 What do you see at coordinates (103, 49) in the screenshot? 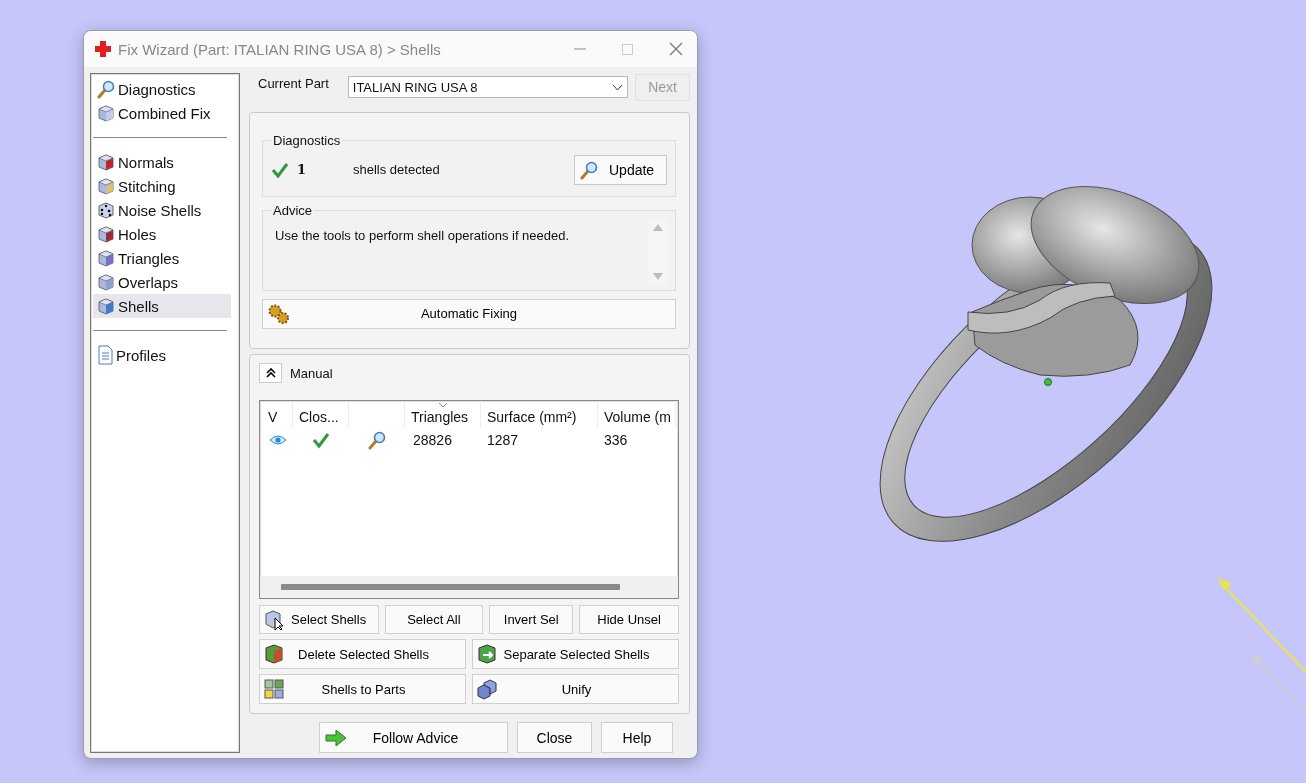
I see `app-logo-icon` at bounding box center [103, 49].